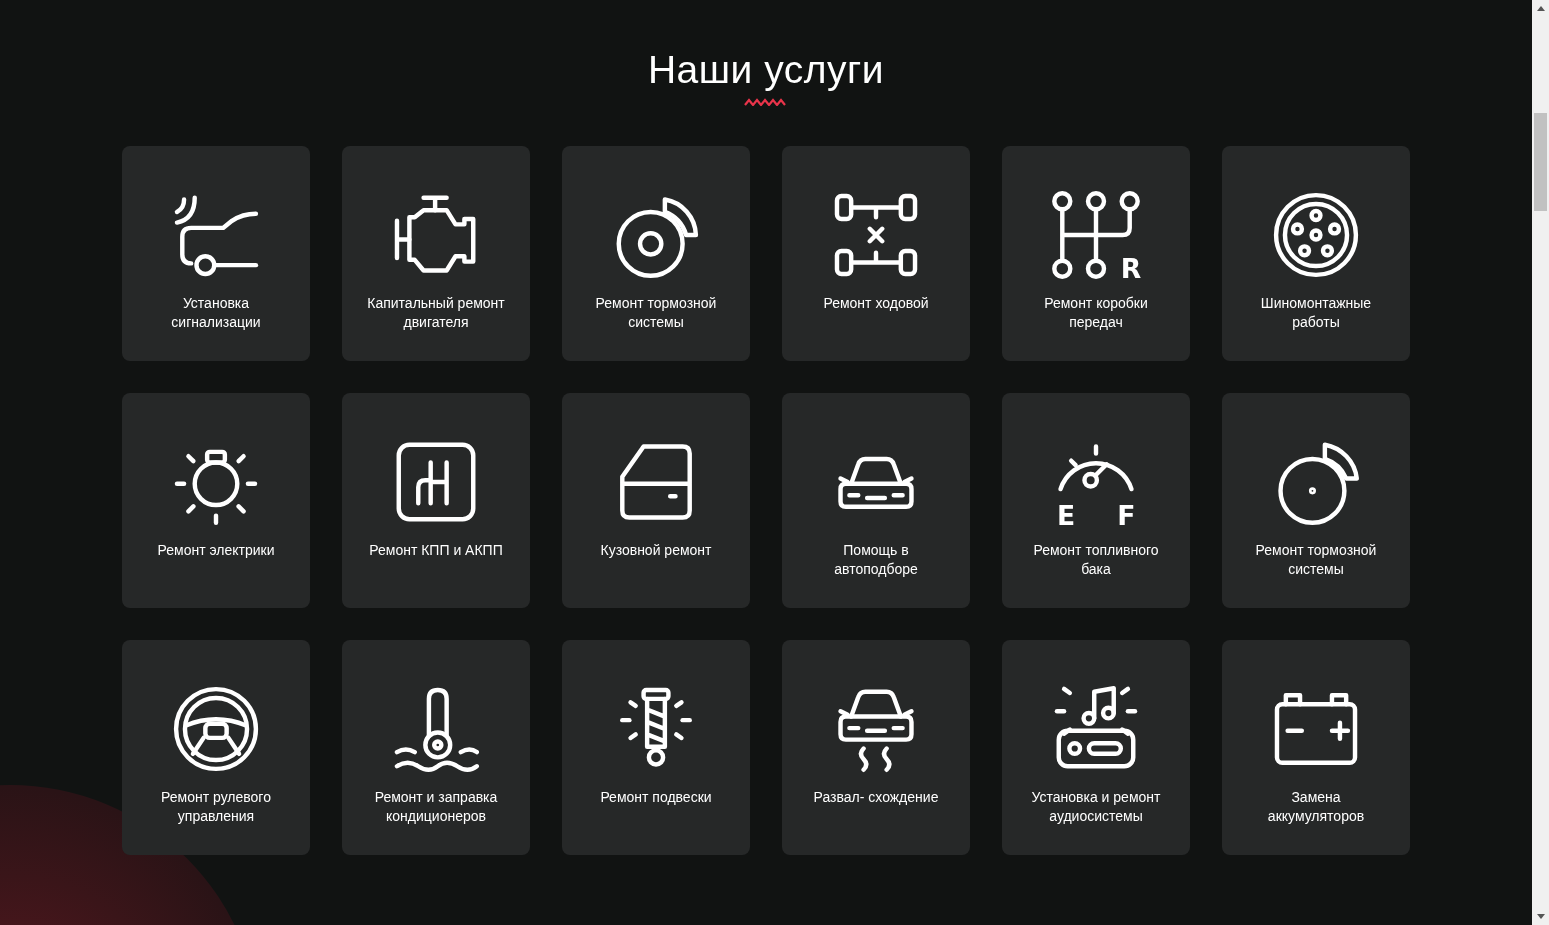  Describe the element at coordinates (436, 500) in the screenshot. I see `service-card: Ремонт КПП и АКПП` at that location.